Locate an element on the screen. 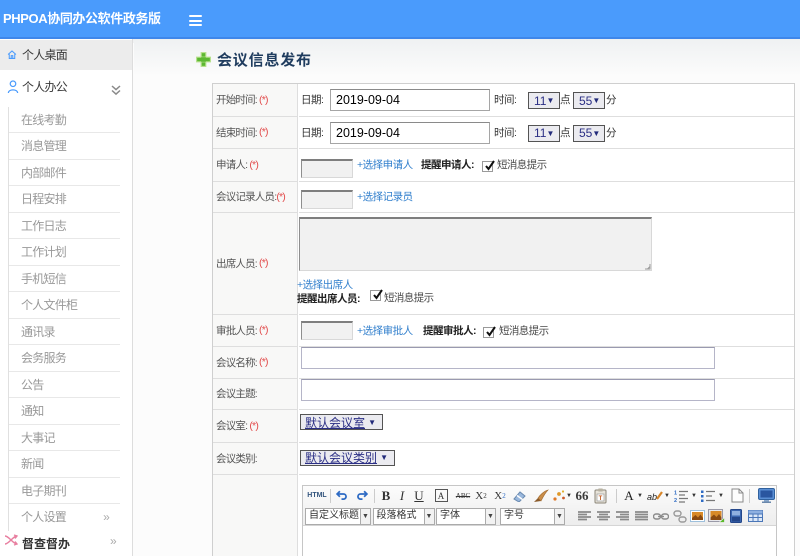 The image size is (800, 556). svg-text: ab is located at coordinates (652, 497).